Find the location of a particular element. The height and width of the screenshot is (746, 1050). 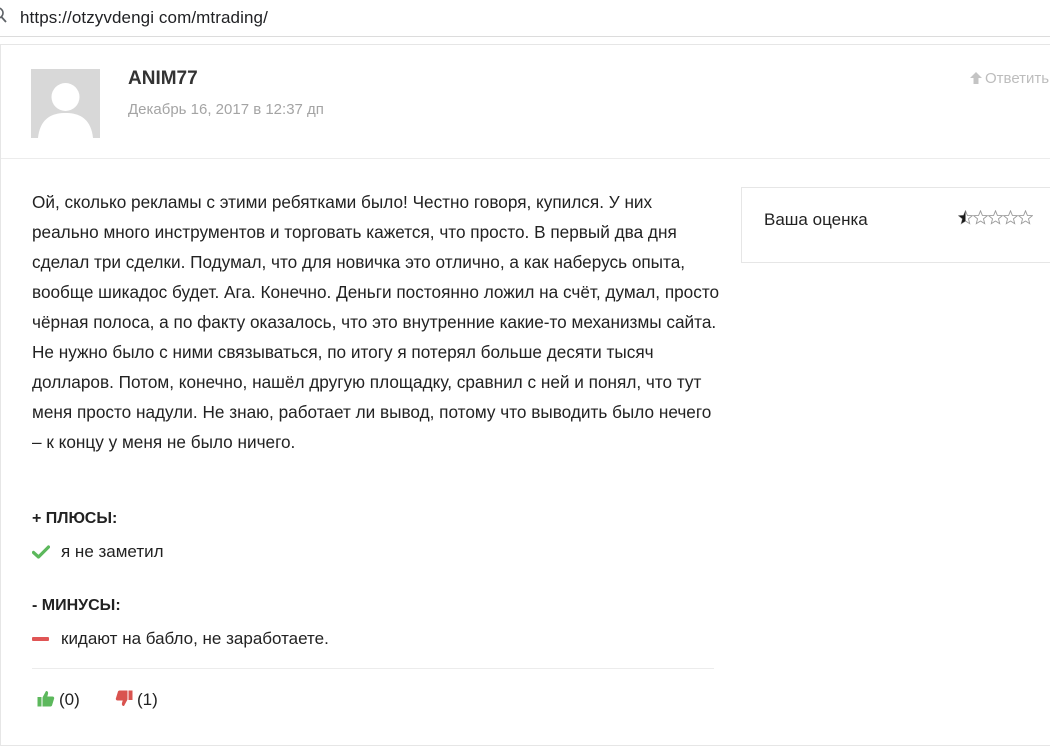

url-text: https://otzyvdengi com/mtrading/ is located at coordinates (144, 18).